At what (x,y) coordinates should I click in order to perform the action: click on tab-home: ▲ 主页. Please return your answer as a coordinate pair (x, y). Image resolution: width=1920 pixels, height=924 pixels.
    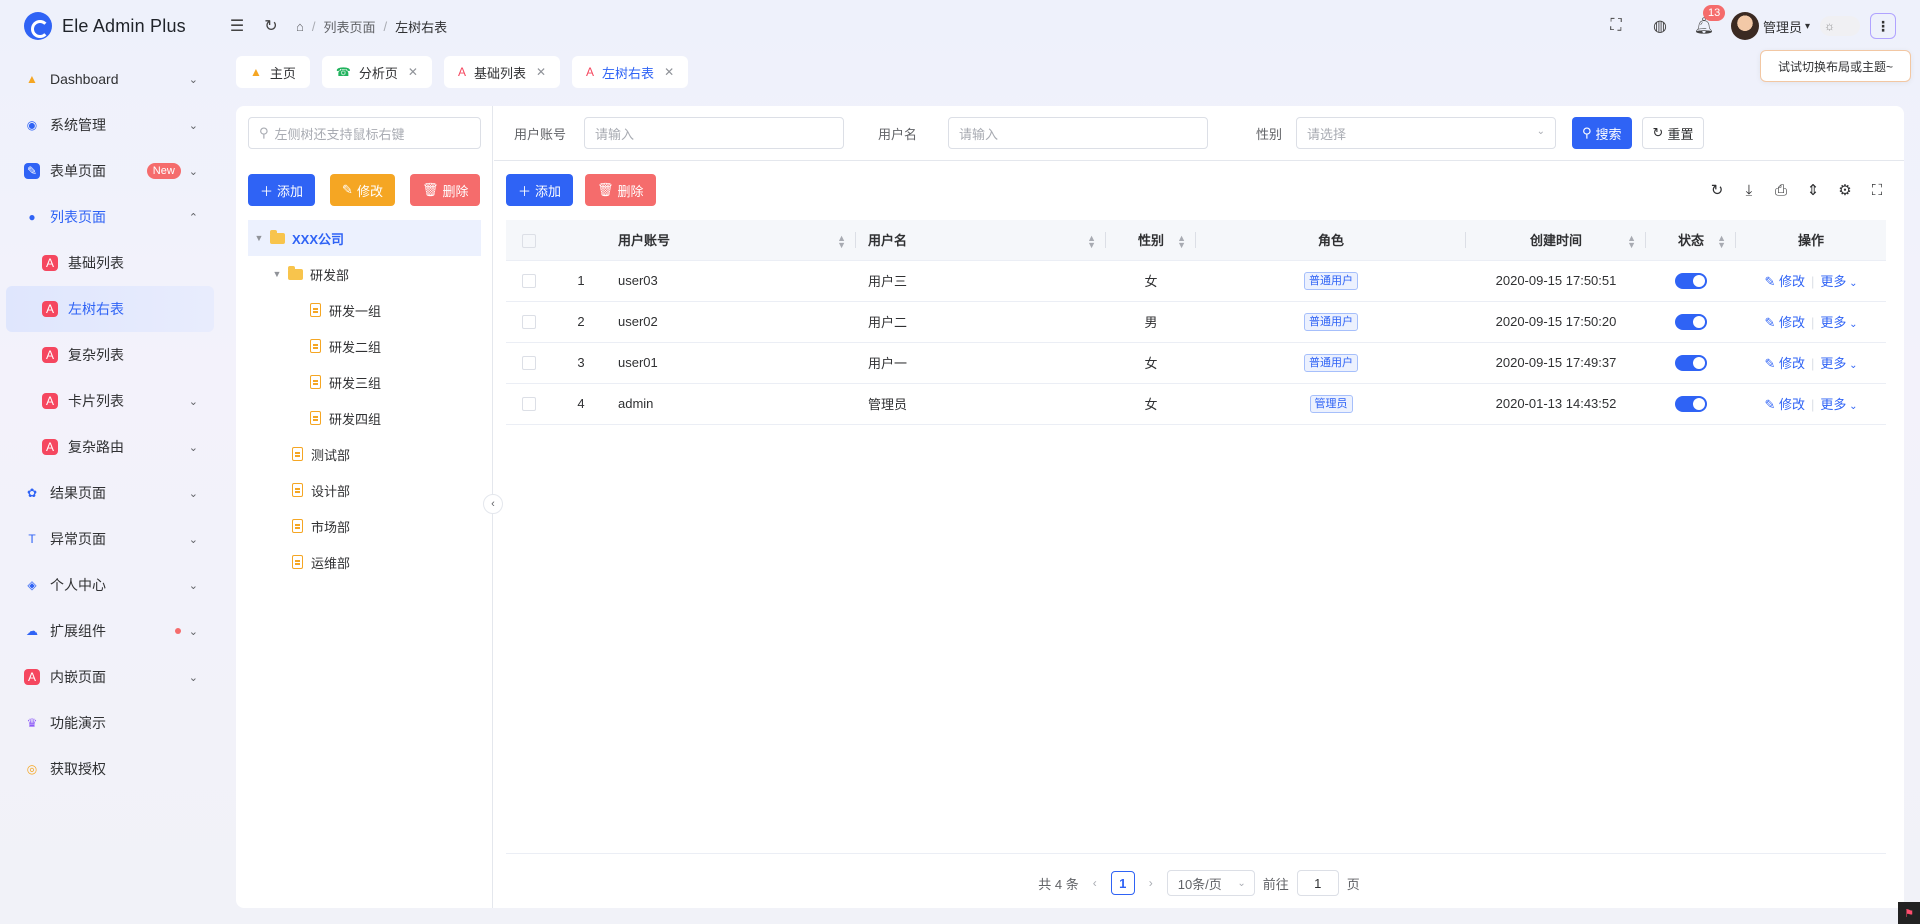
    Looking at the image, I should click on (273, 72).